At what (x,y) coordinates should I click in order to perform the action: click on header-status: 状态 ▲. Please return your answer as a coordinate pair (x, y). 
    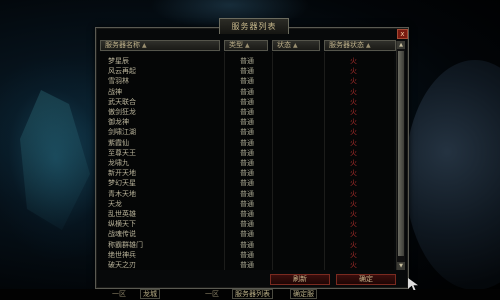
    Looking at the image, I should click on (296, 45).